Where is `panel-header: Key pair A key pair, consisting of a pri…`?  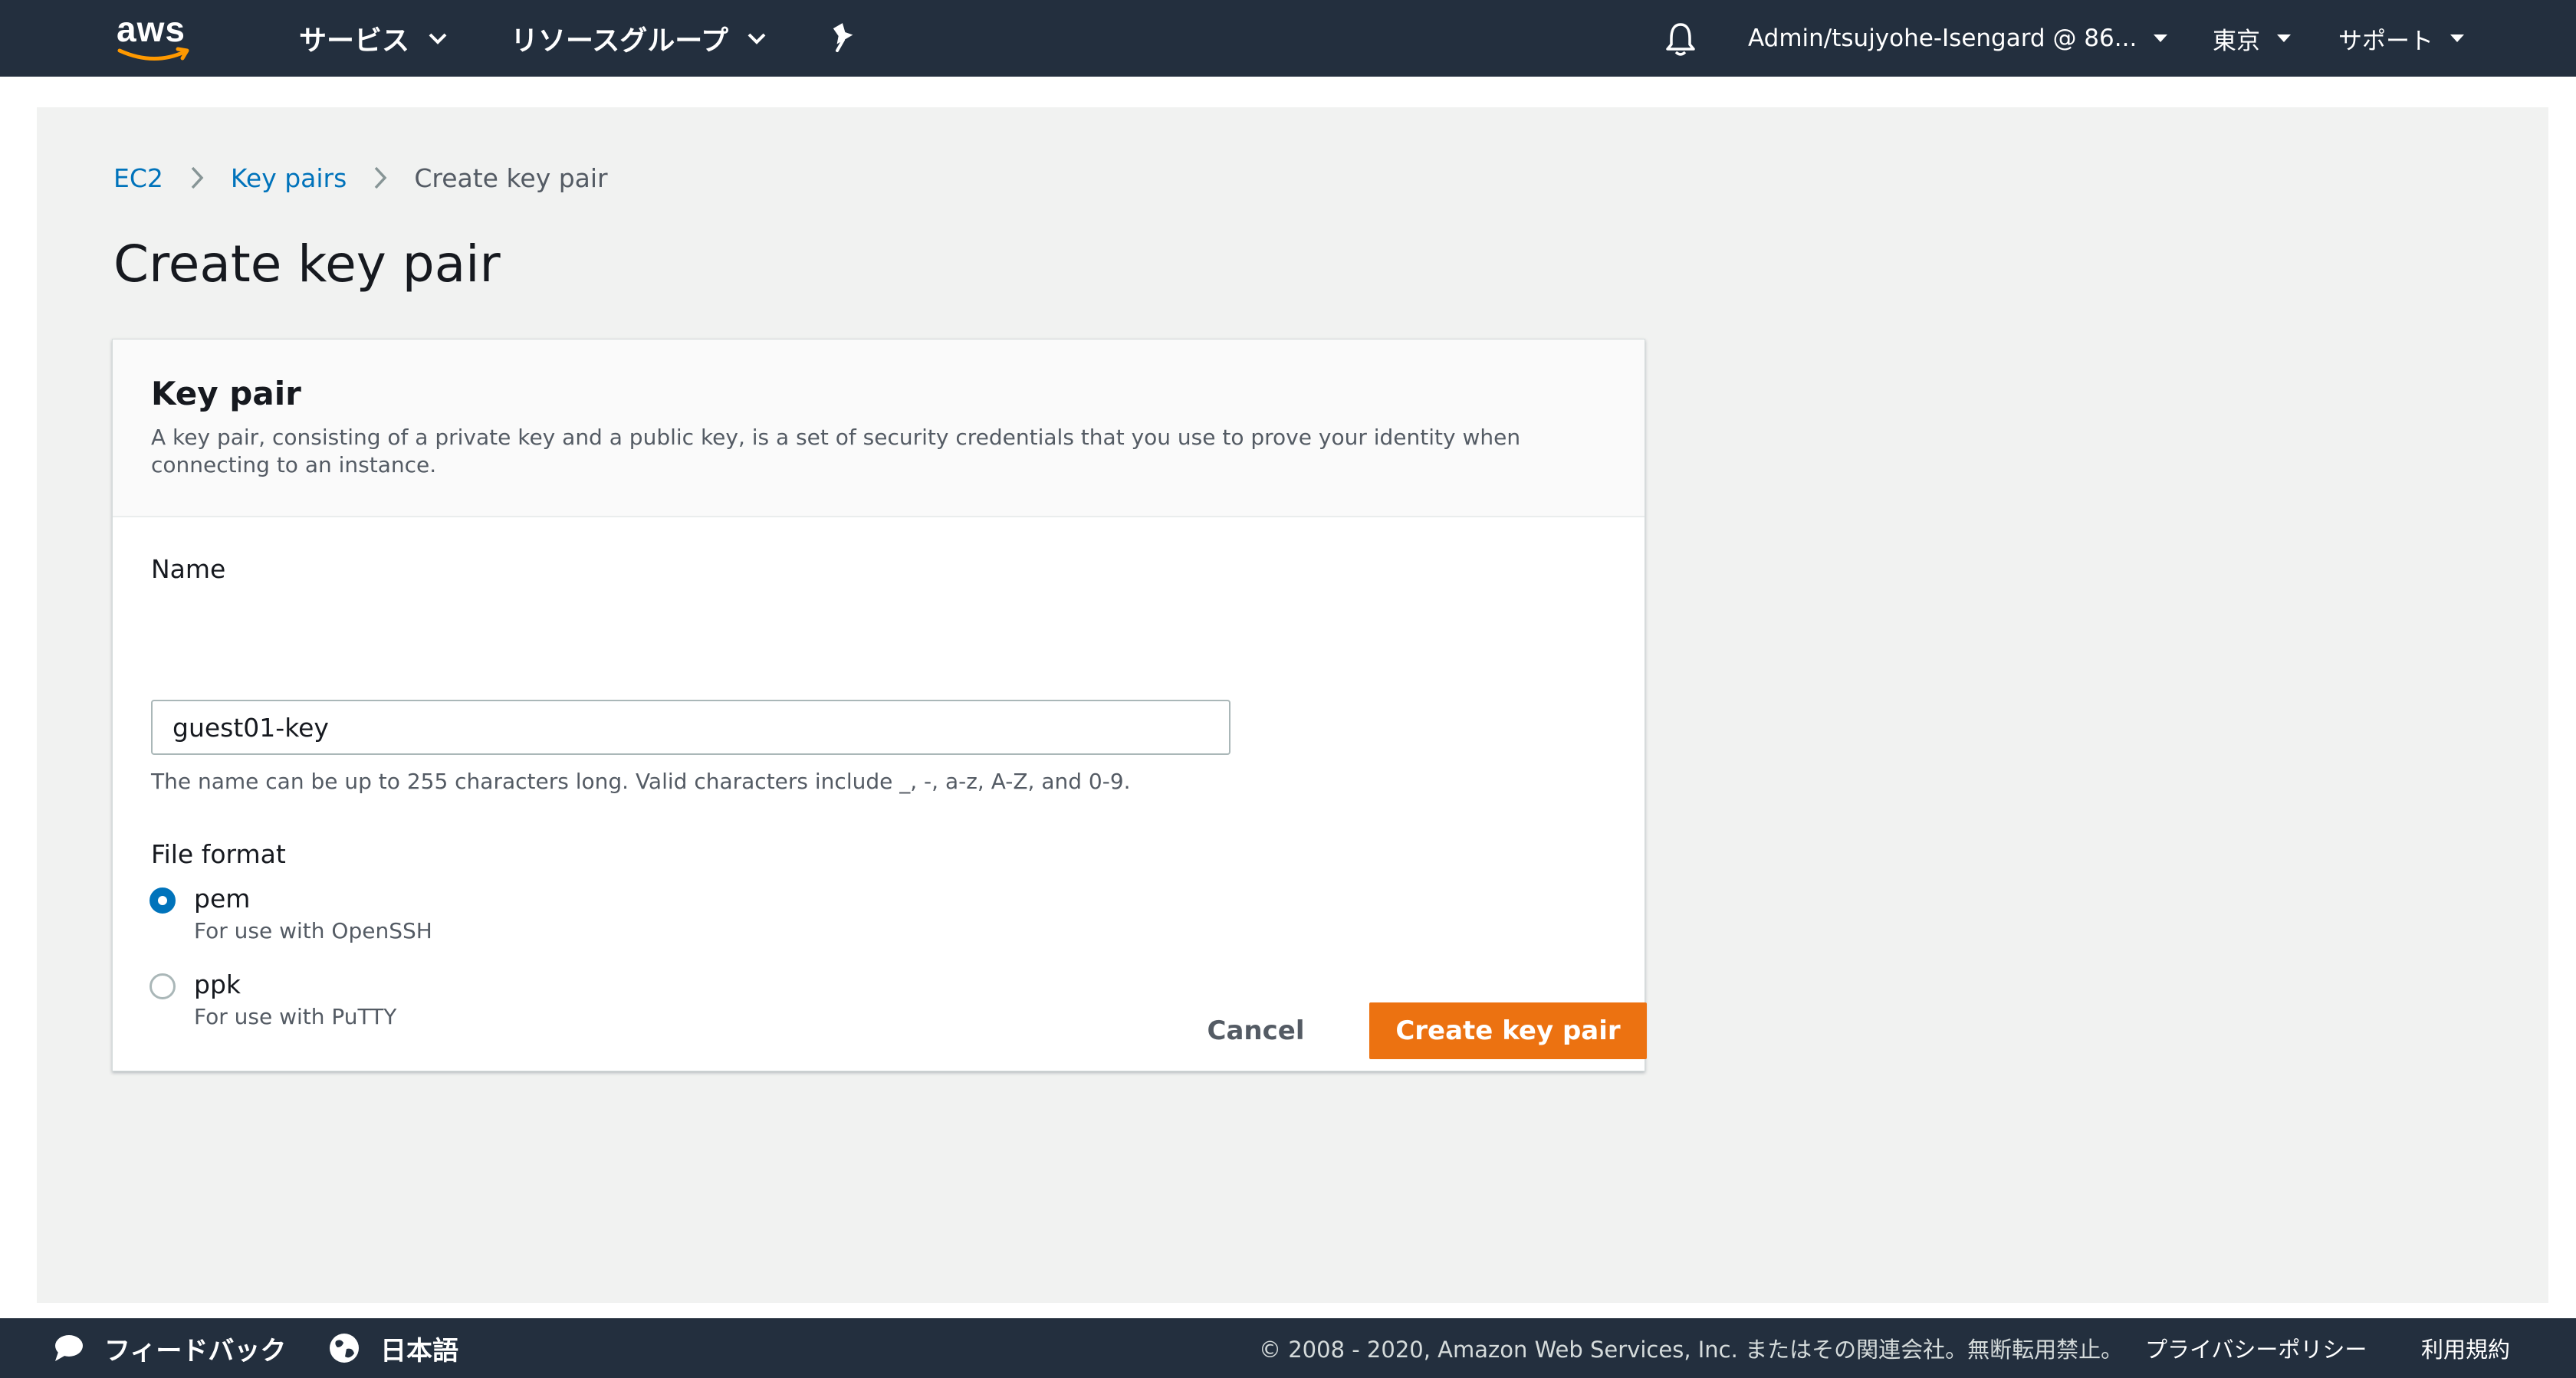
panel-header: Key pair A key pair, consisting of a pri… is located at coordinates (878, 428).